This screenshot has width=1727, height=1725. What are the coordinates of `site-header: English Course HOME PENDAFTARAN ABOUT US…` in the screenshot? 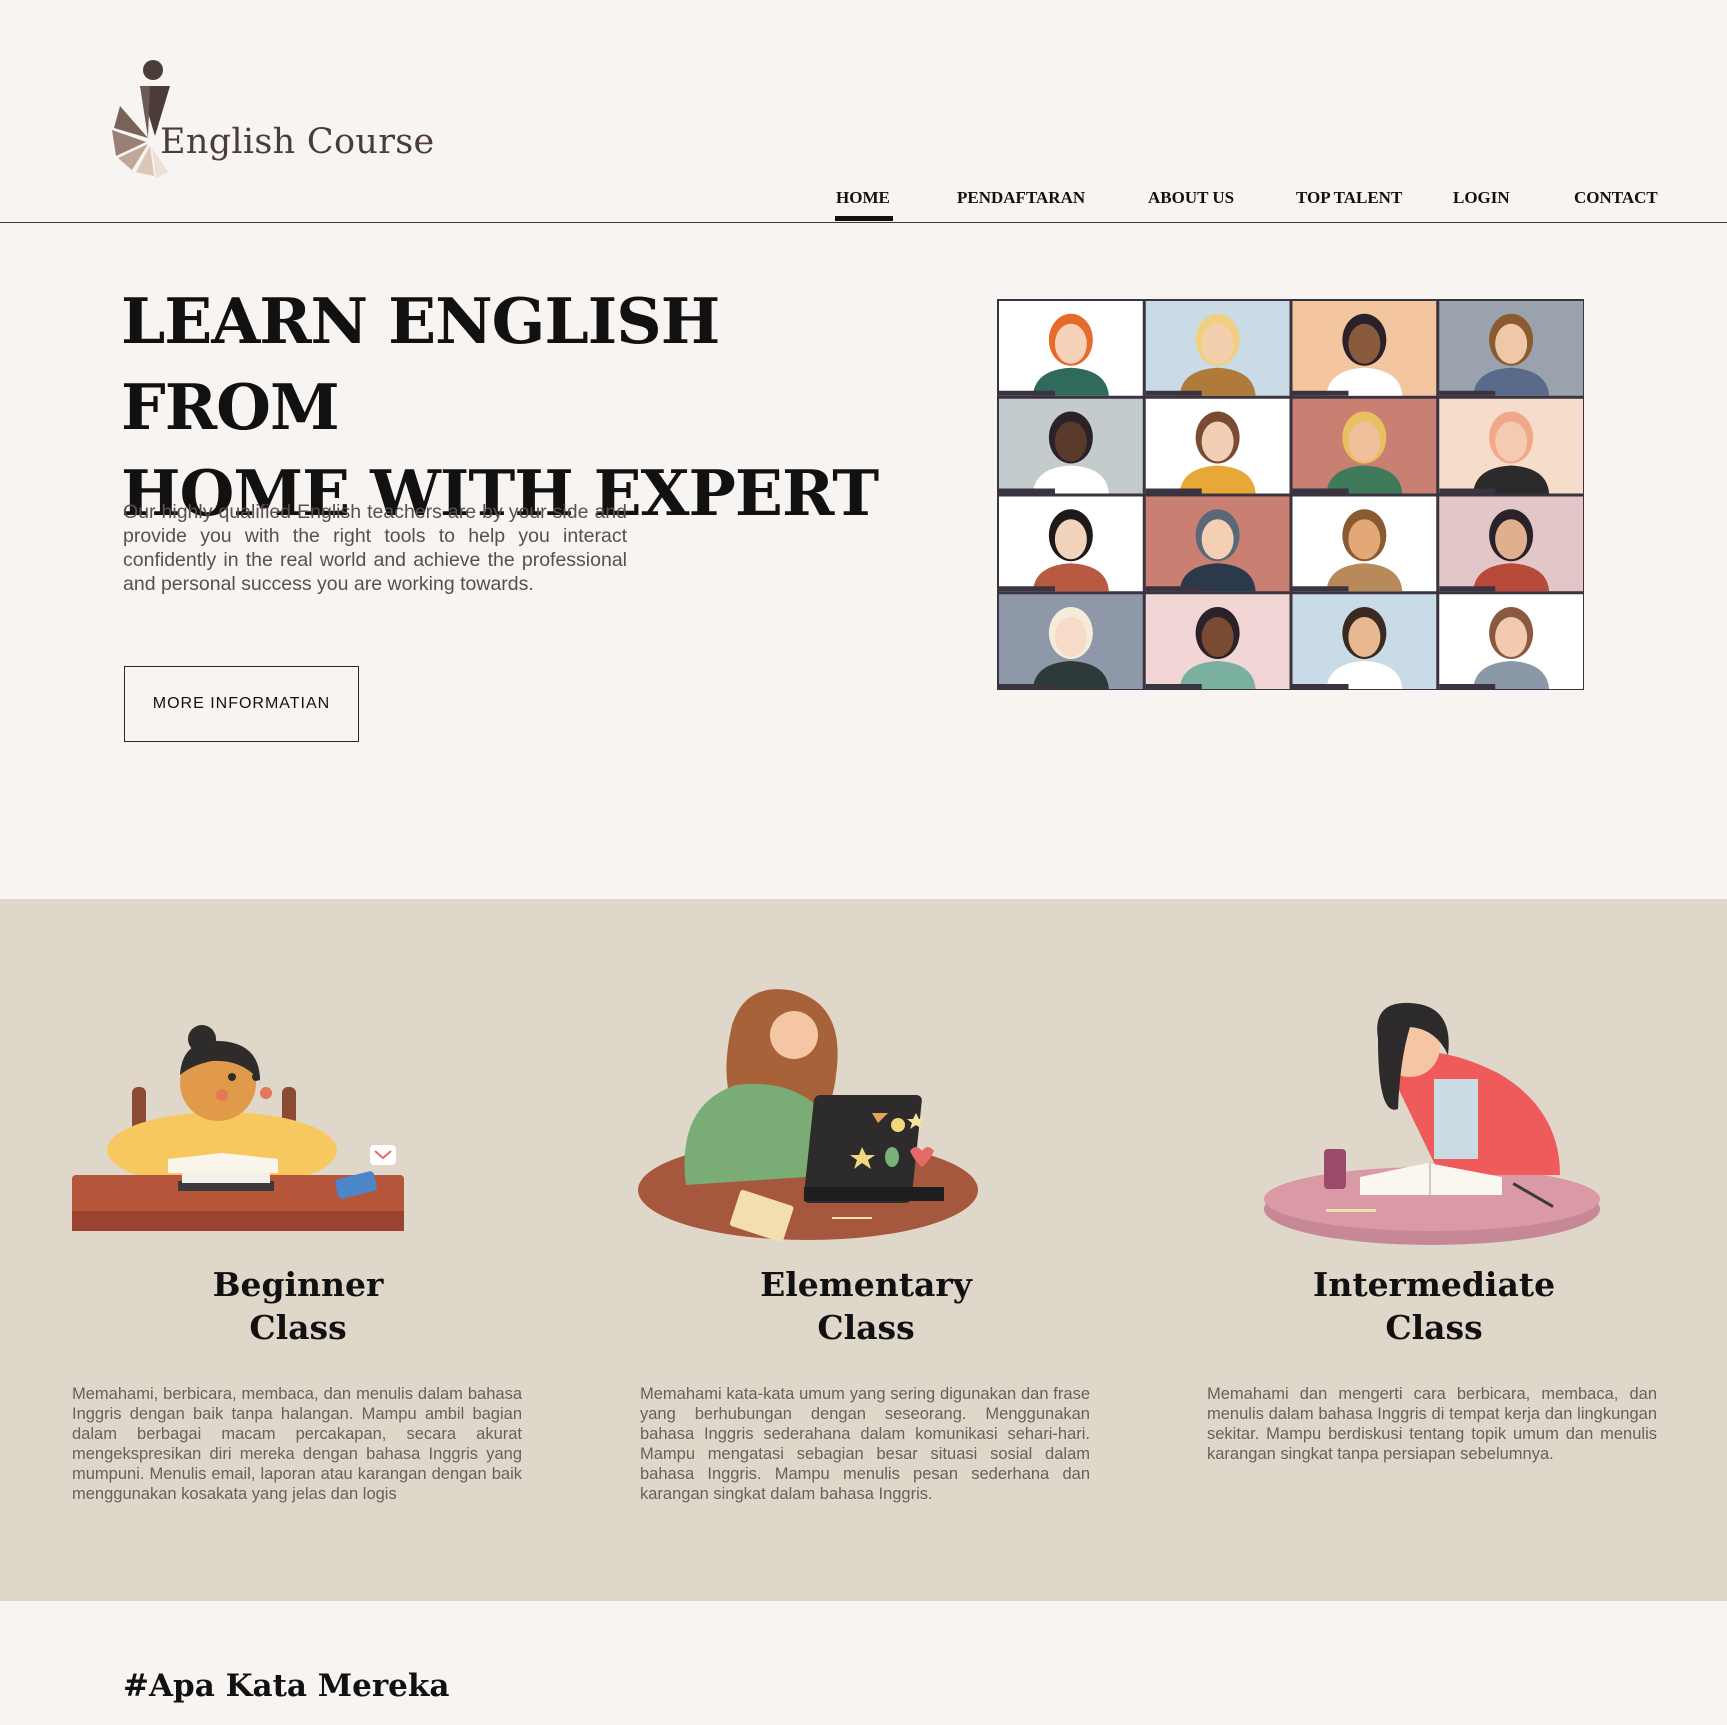 It's located at (863, 111).